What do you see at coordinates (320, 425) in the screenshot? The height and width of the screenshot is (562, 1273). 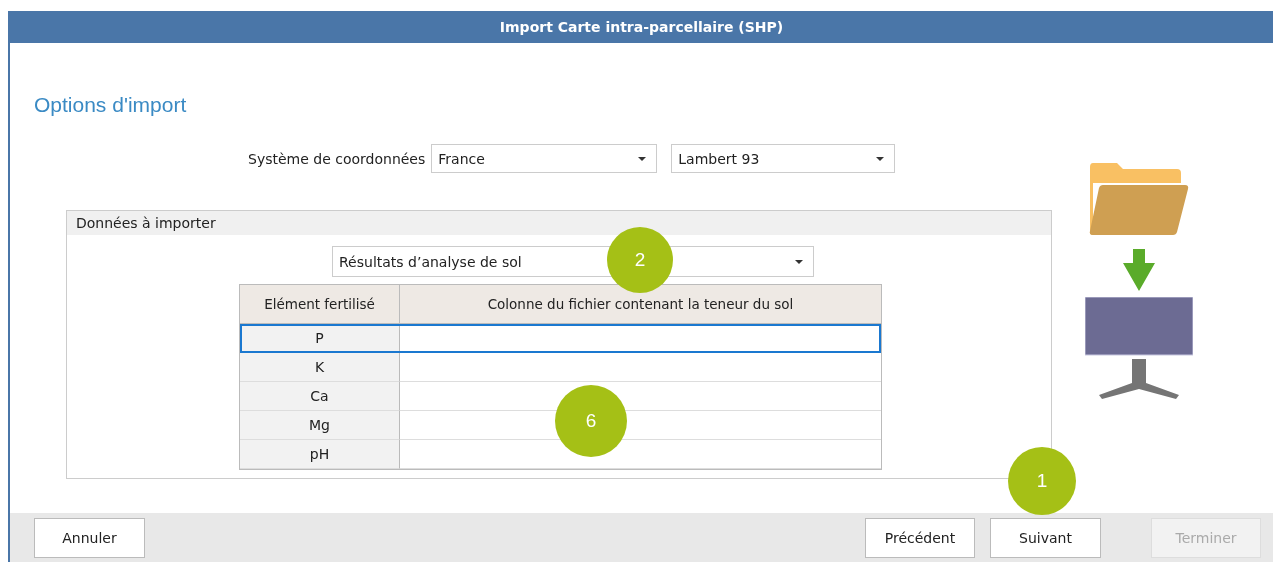 I see `row-header: Mg` at bounding box center [320, 425].